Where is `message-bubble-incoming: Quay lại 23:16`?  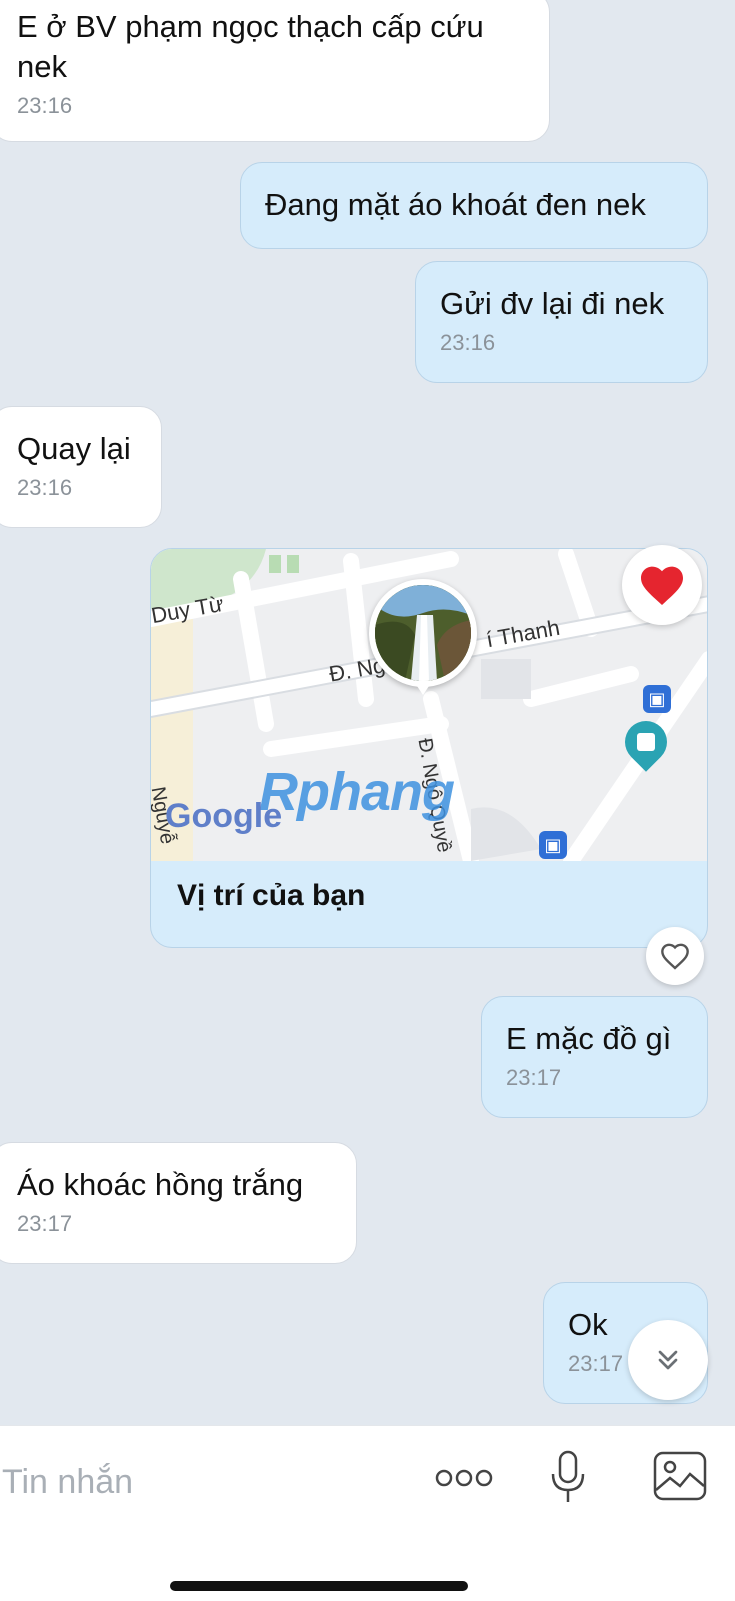 message-bubble-incoming: Quay lại 23:16 is located at coordinates (81, 467).